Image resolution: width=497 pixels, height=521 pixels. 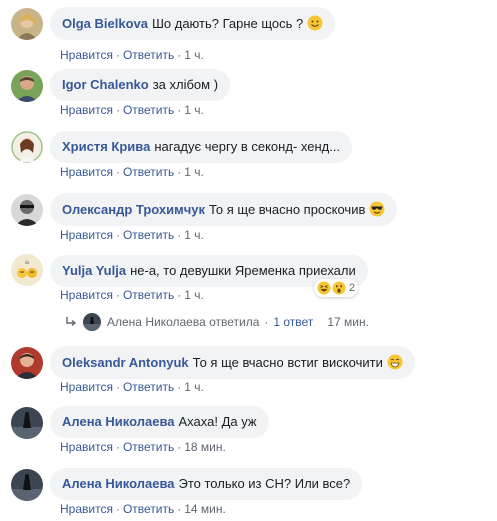 I want to click on comment-actions: Нравится · Ответить · 14 мин., so click(x=143, y=509).